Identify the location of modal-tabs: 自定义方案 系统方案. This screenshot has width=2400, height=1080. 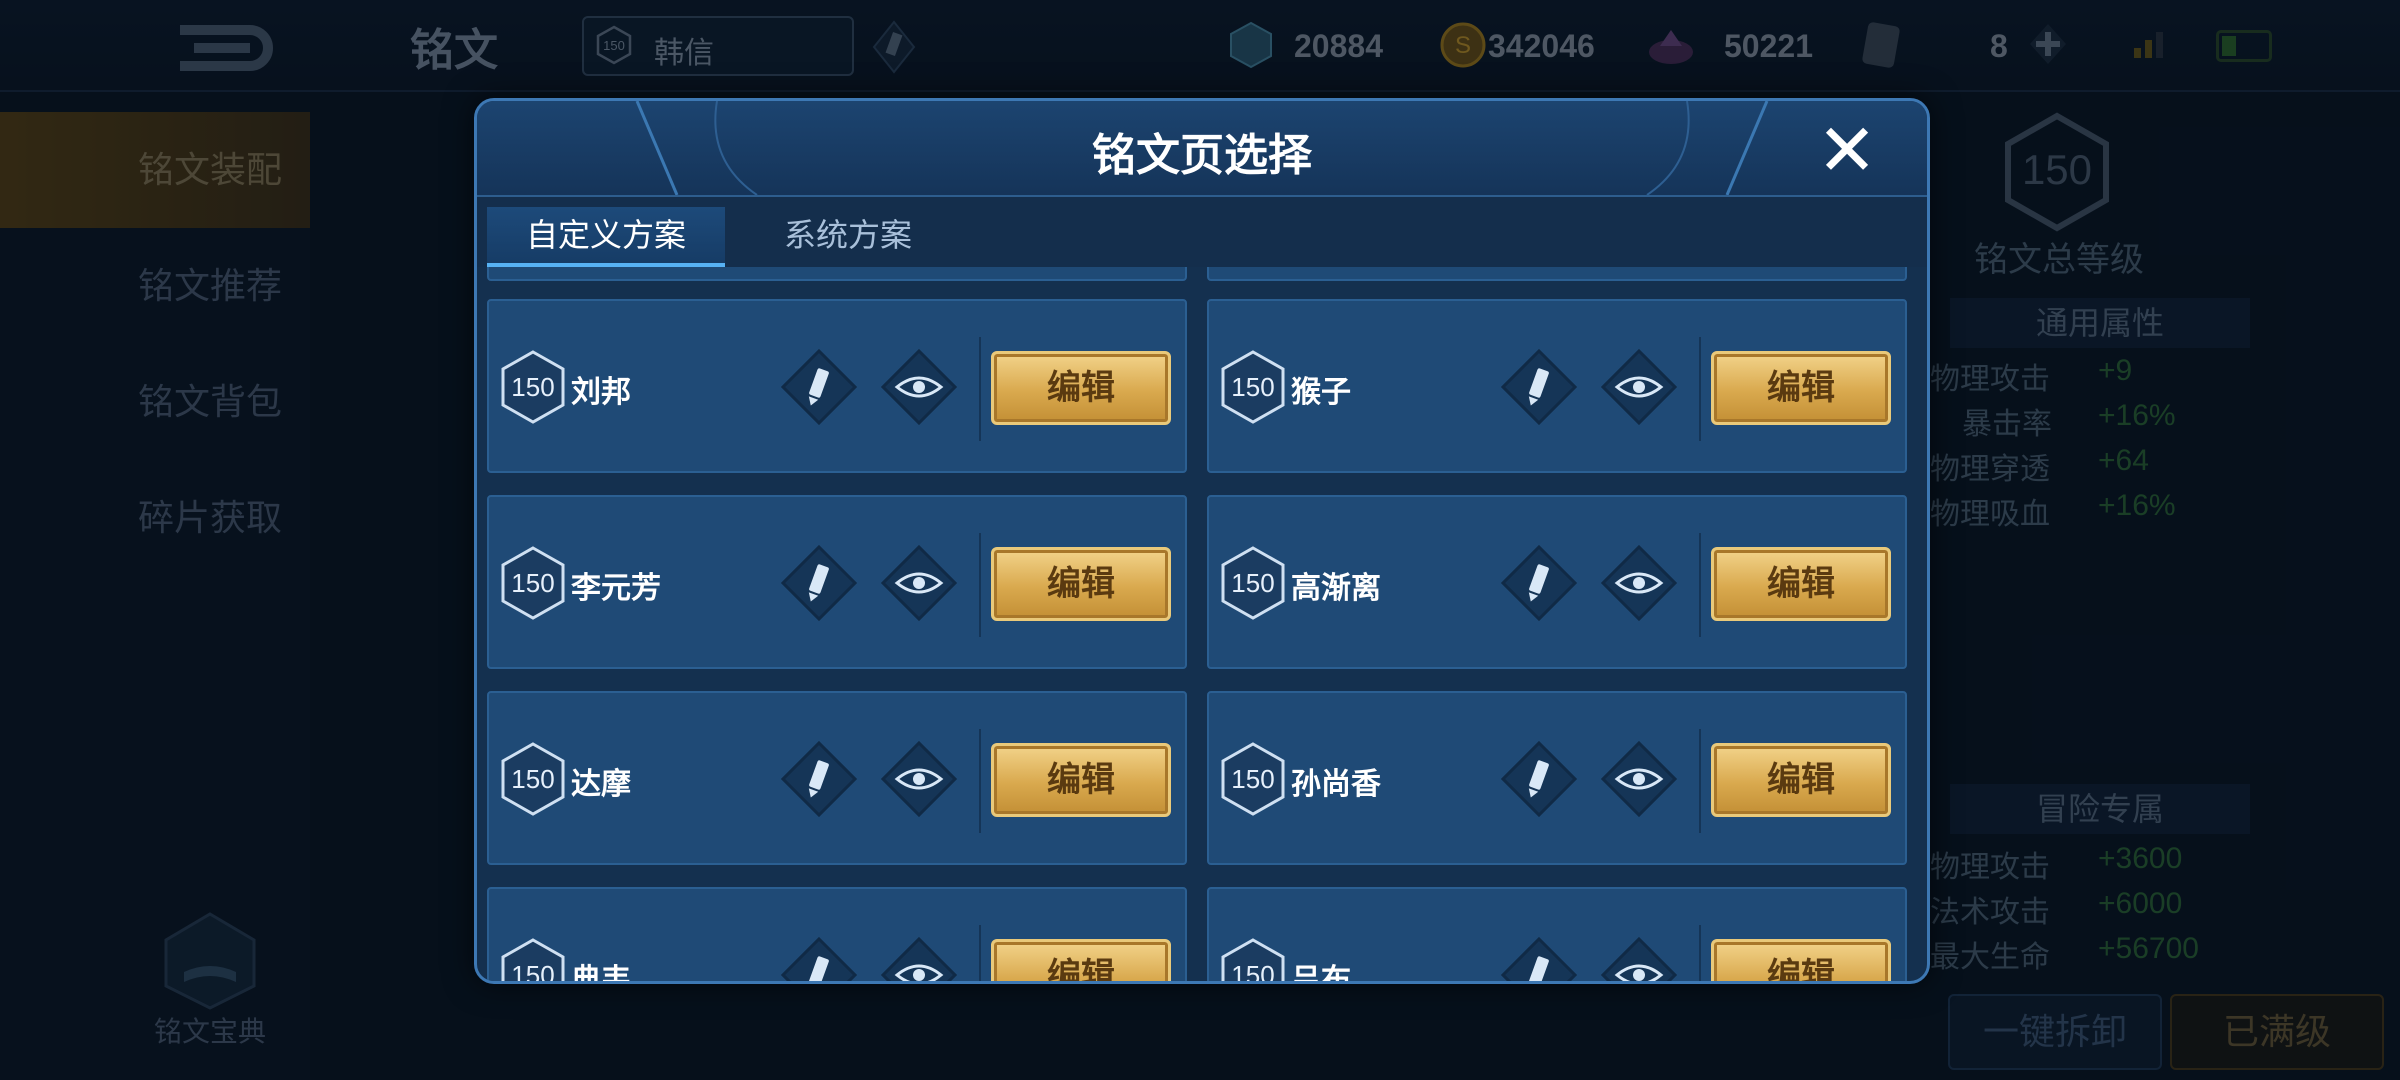
(1202, 232).